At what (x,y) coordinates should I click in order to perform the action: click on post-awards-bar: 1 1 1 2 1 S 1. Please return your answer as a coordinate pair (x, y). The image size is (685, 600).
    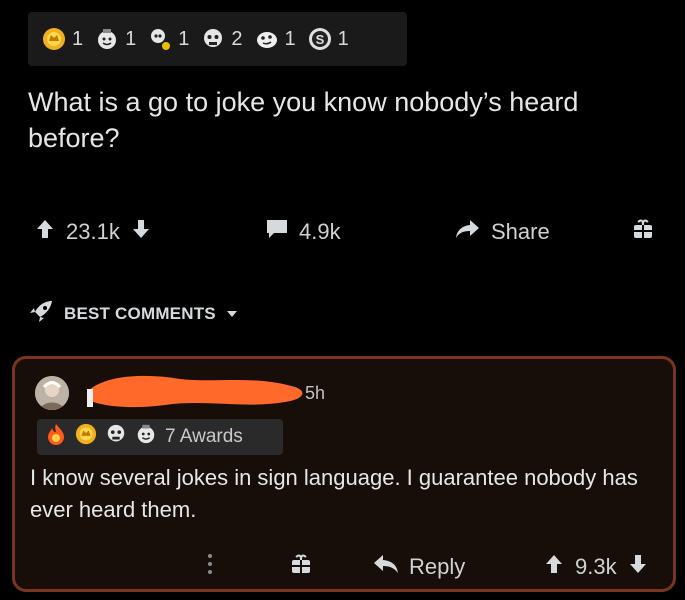
    Looking at the image, I should click on (217, 39).